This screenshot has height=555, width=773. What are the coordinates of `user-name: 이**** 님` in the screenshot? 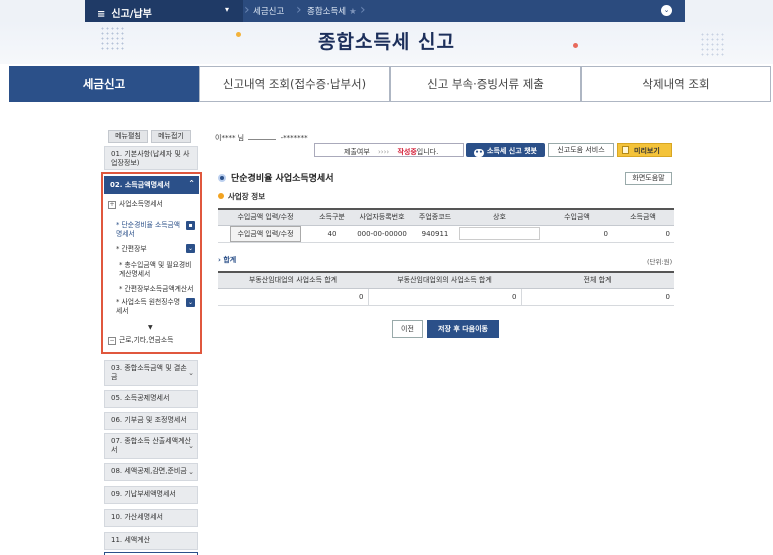 It's located at (230, 138).